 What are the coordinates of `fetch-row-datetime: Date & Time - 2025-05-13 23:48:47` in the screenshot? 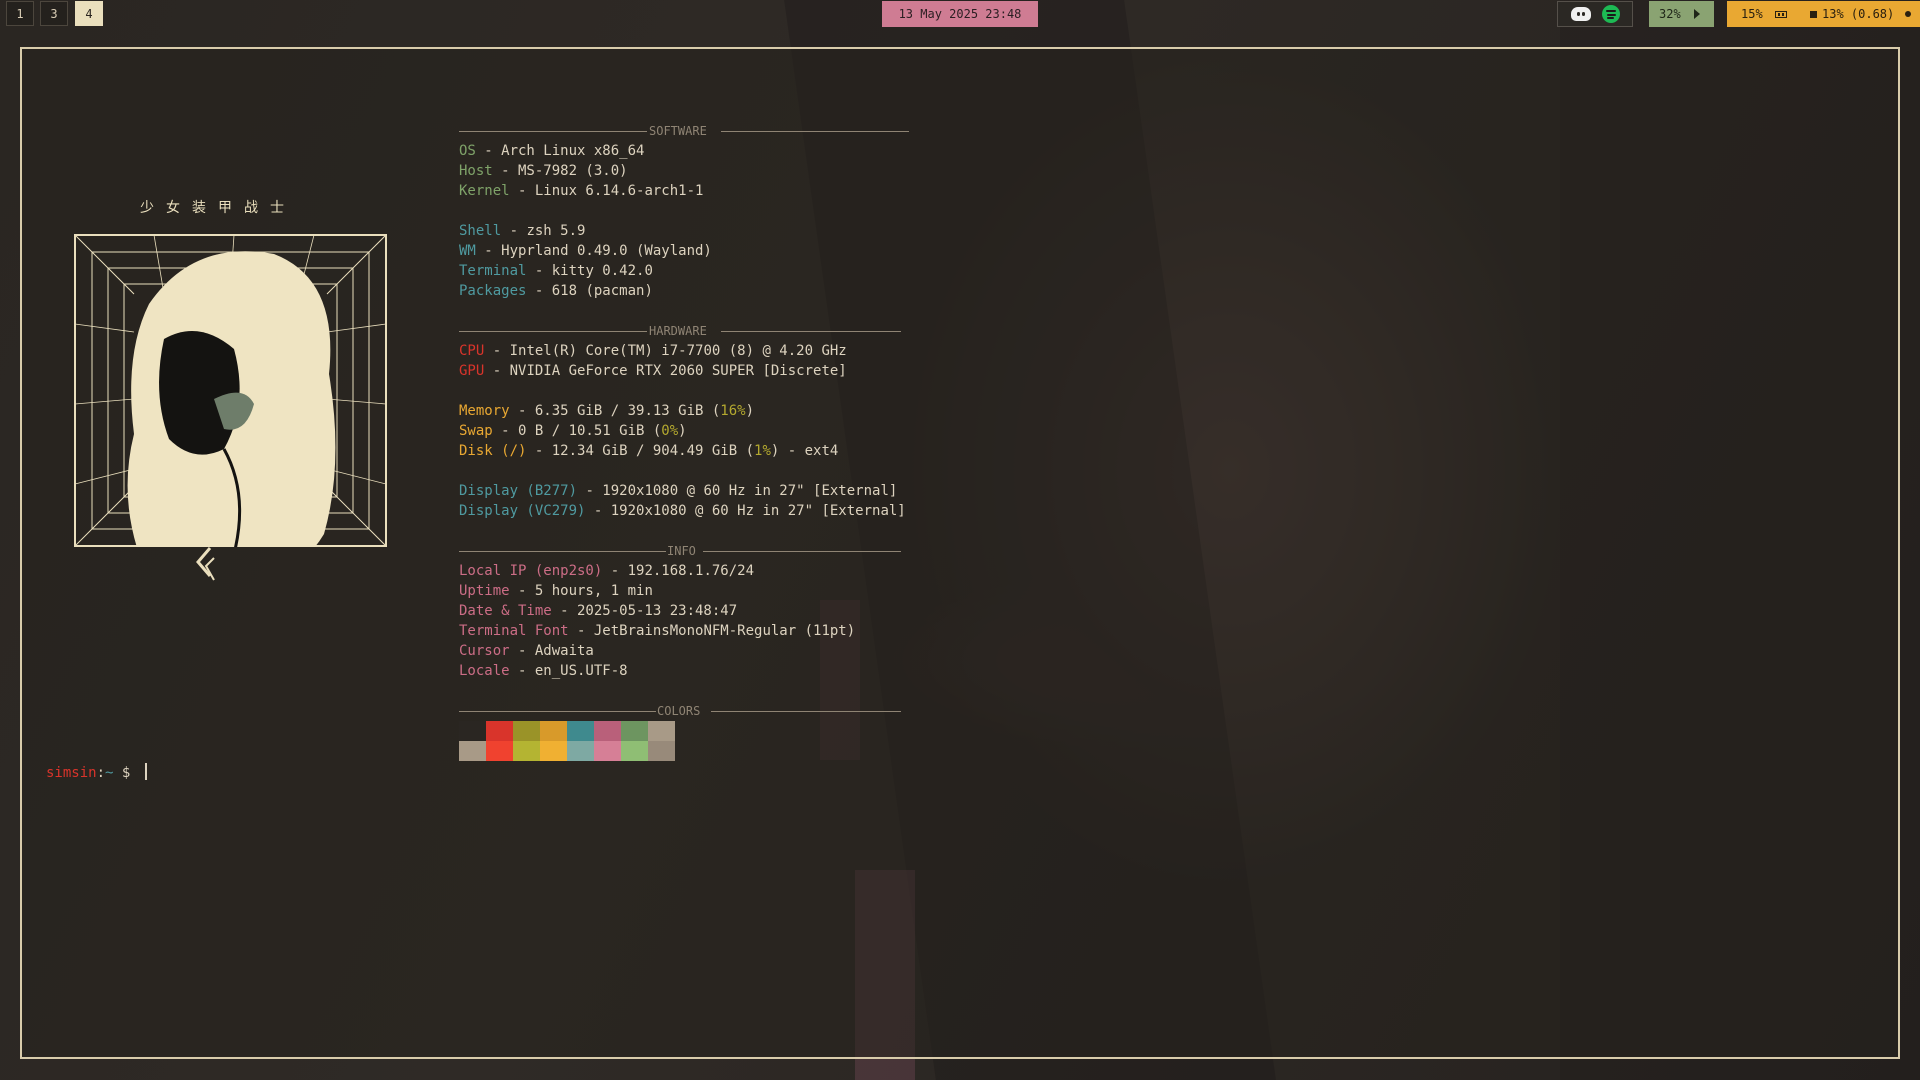 It's located at (598, 611).